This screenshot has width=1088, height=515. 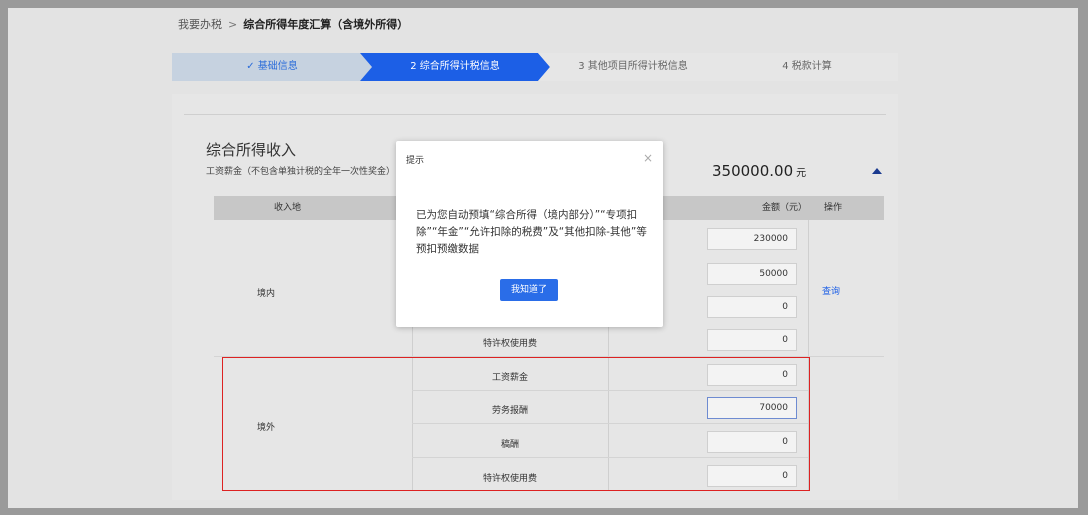 What do you see at coordinates (288, 208) in the screenshot?
I see `header-region: 收入地` at bounding box center [288, 208].